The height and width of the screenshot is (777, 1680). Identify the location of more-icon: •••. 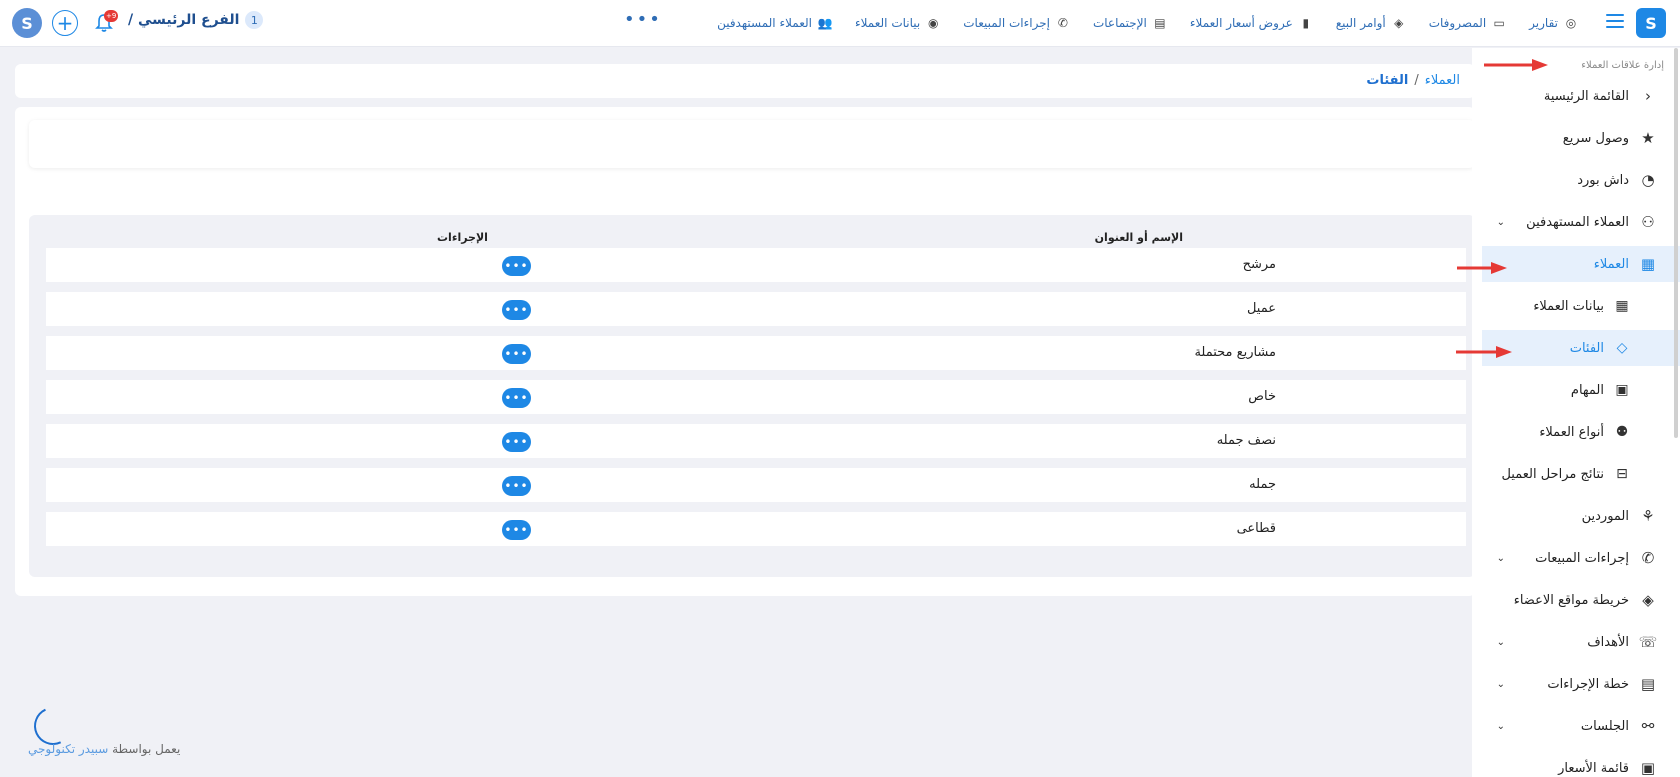
(643, 20).